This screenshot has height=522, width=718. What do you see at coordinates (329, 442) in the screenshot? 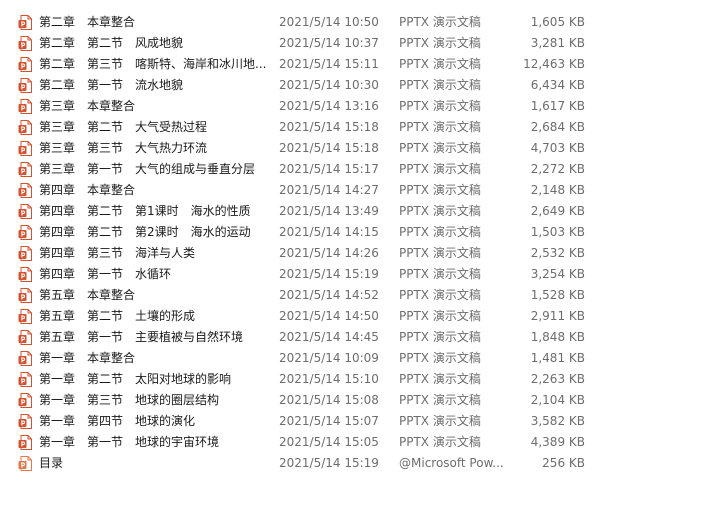
I see `file-date-modified: 2021/5/14 15:05` at bounding box center [329, 442].